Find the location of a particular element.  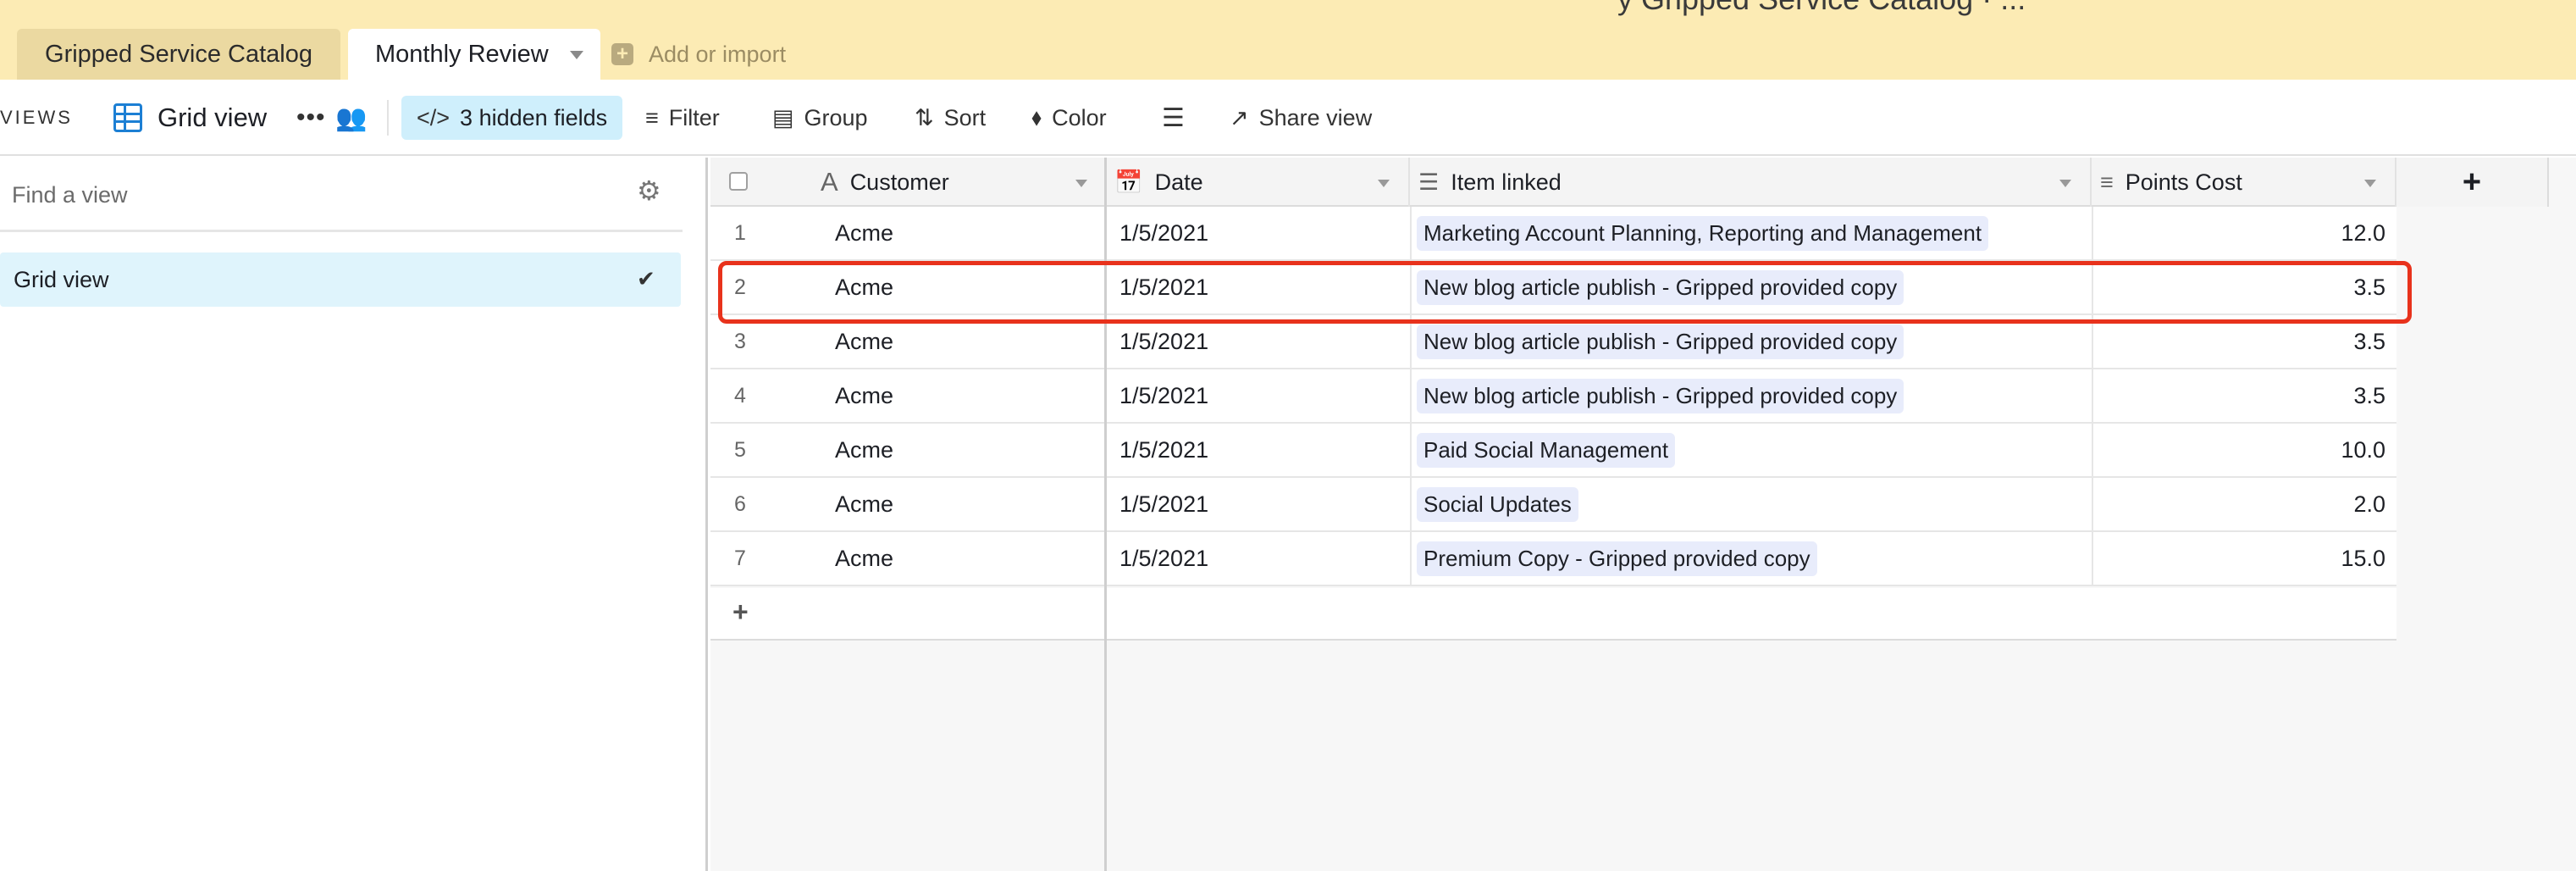

filter-button: ≡ Filter is located at coordinates (682, 118).